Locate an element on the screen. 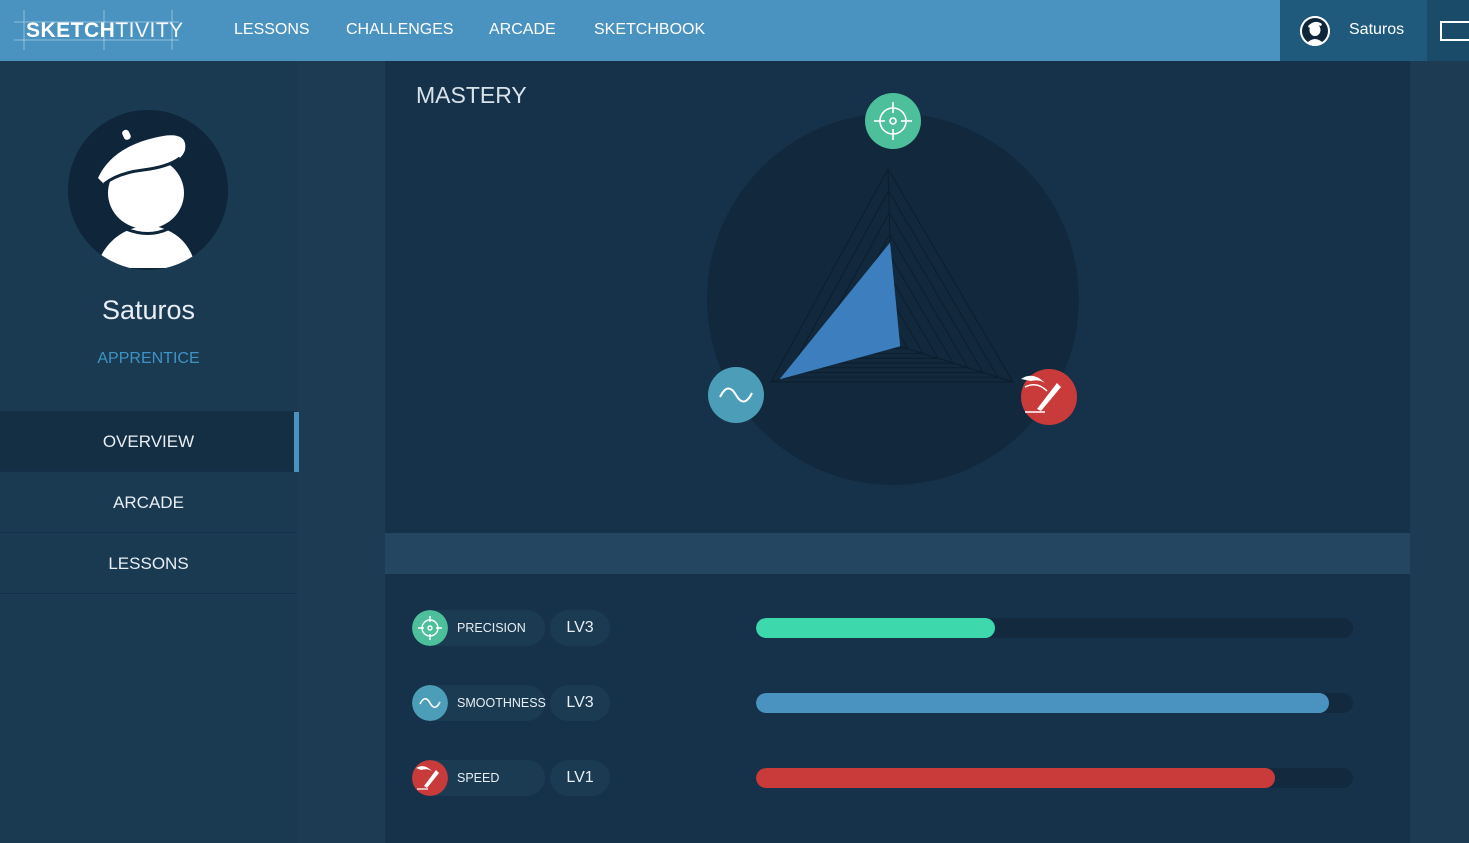  speed-winged-pencil-icon is located at coordinates (1049, 397).